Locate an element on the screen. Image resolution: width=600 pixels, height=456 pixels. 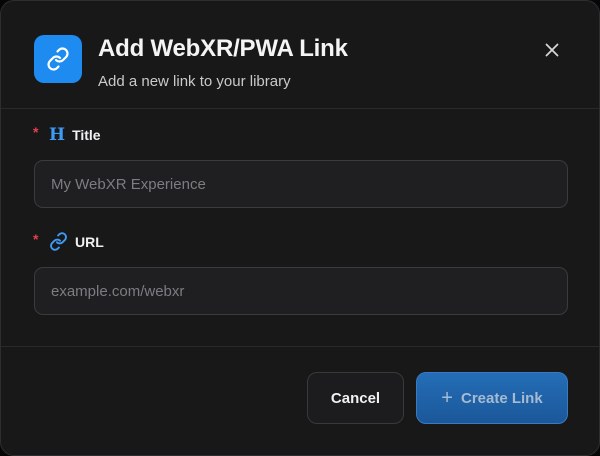
title-input is located at coordinates (301, 184).